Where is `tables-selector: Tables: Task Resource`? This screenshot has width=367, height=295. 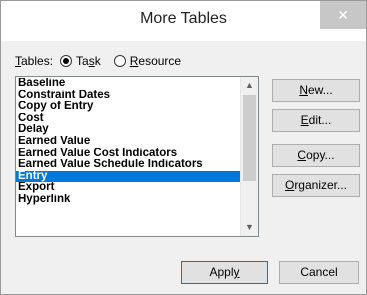 tables-selector: Tables: Task Resource is located at coordinates (98, 61).